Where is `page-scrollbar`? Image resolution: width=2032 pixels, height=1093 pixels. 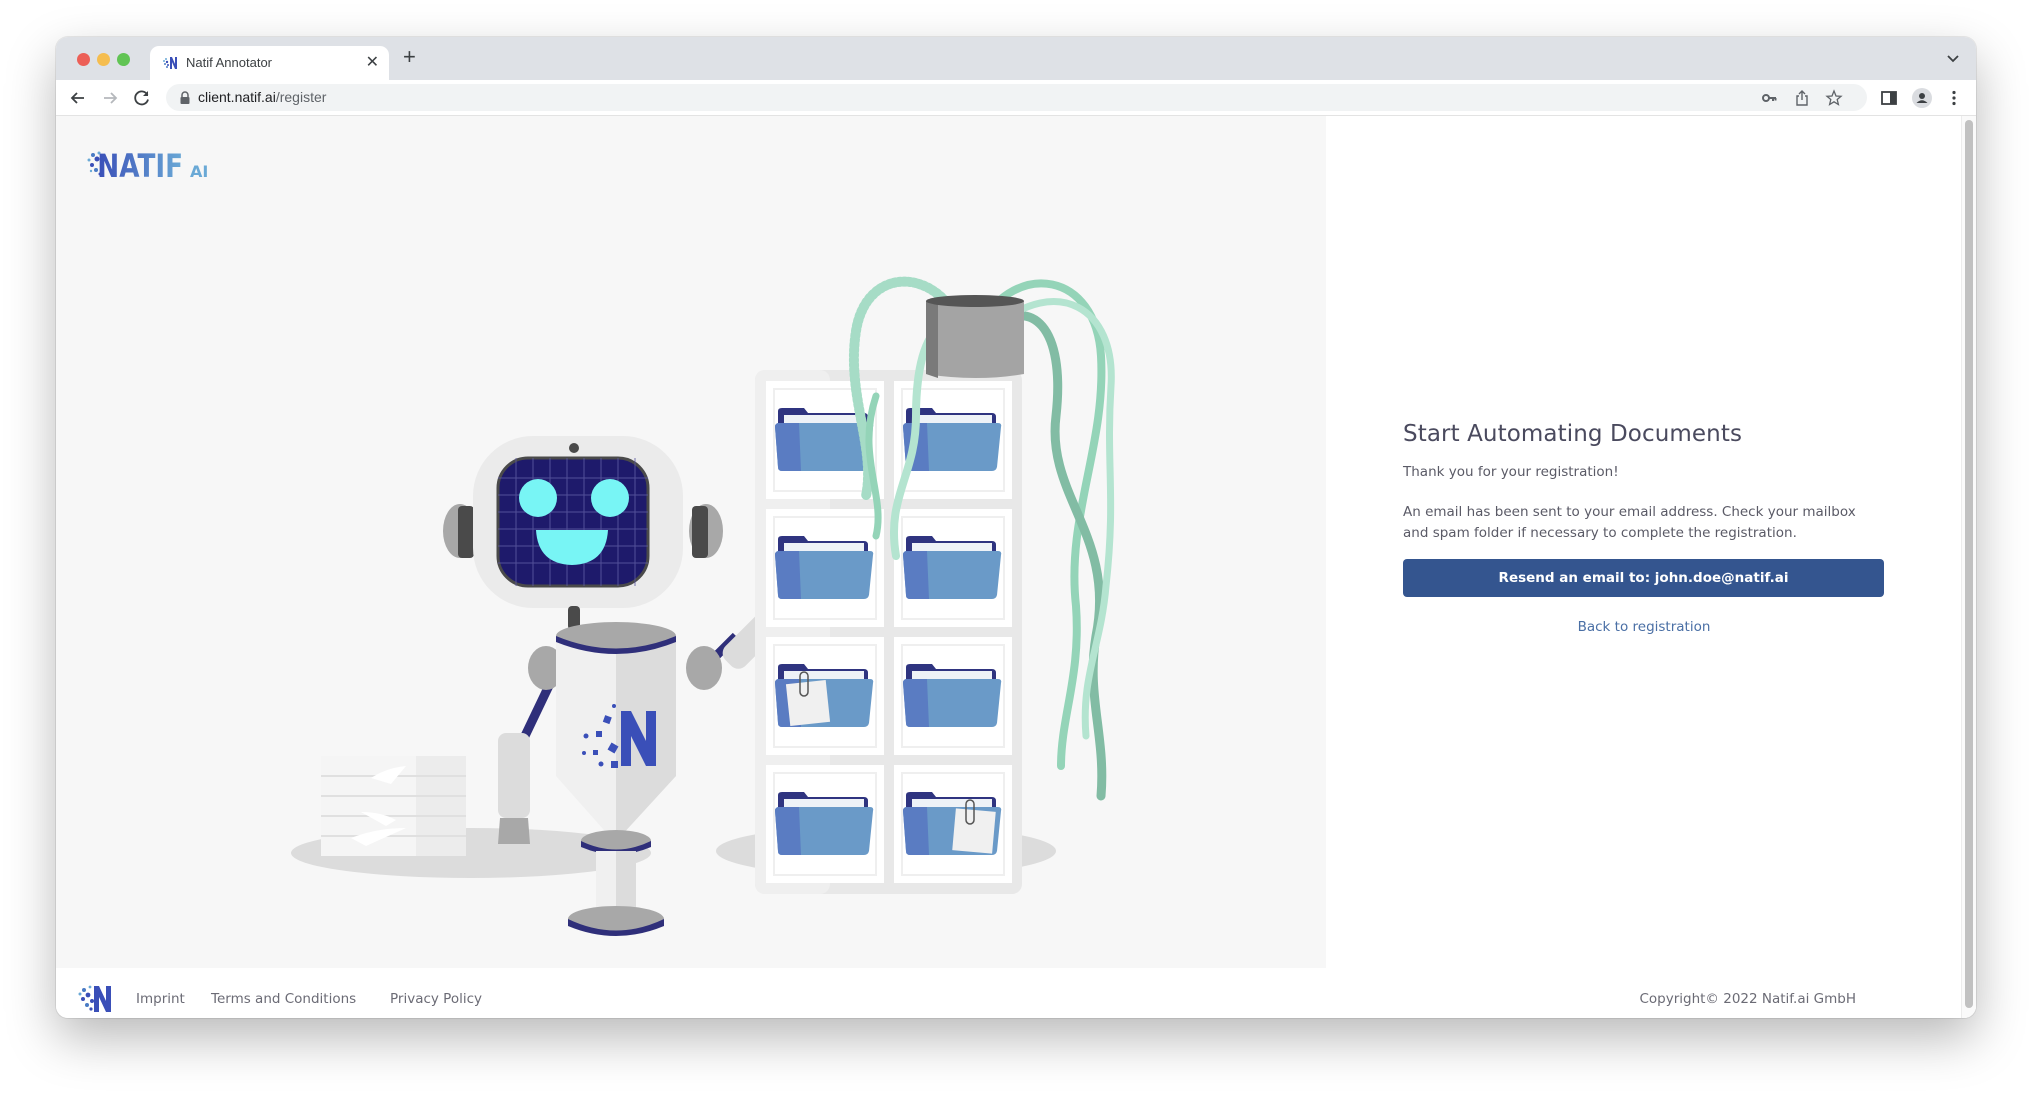 page-scrollbar is located at coordinates (1968, 567).